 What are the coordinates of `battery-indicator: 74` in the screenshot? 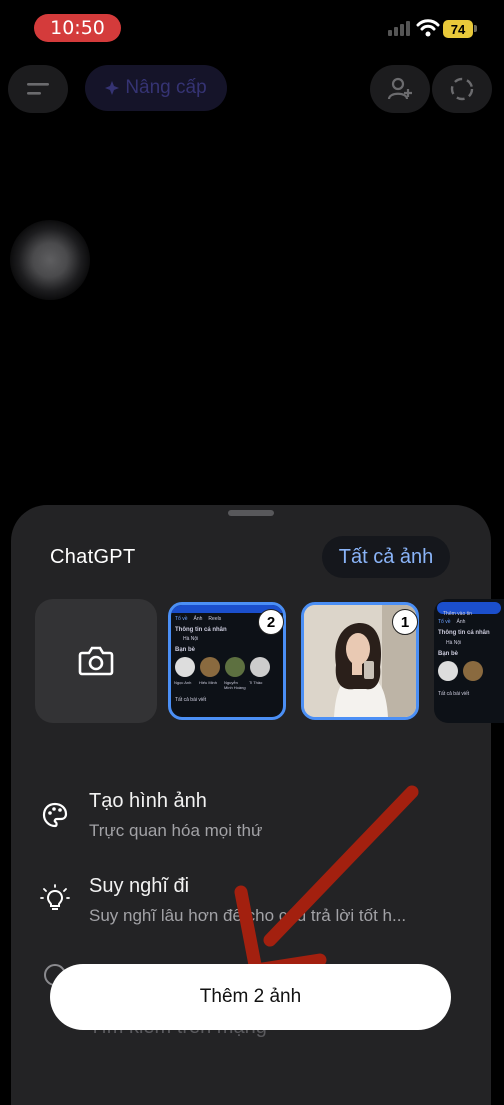 It's located at (458, 29).